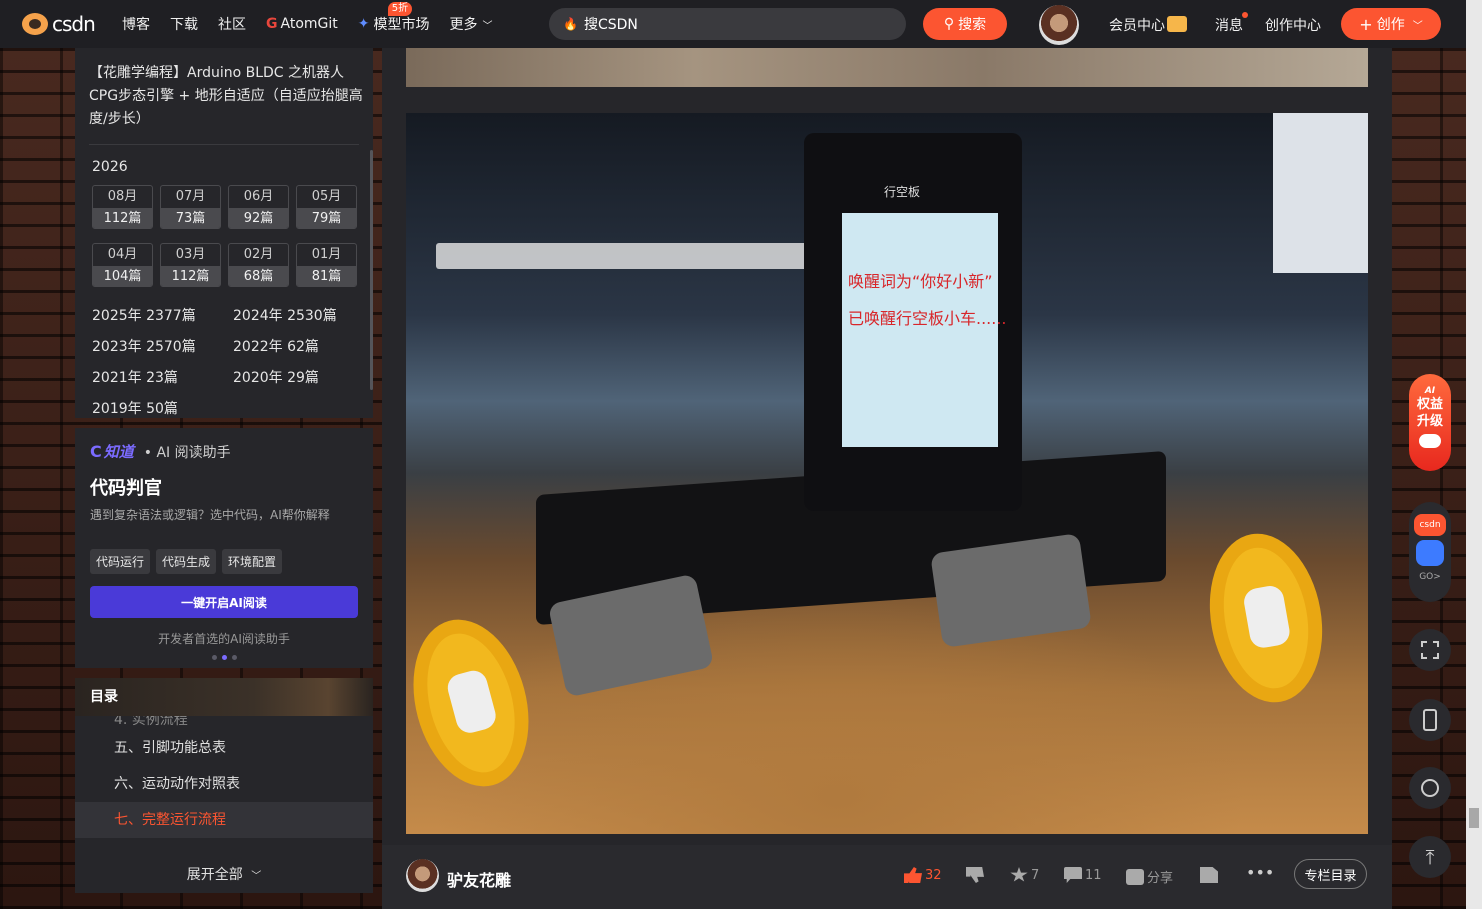  What do you see at coordinates (923, 875) in the screenshot?
I see `like-button: 32` at bounding box center [923, 875].